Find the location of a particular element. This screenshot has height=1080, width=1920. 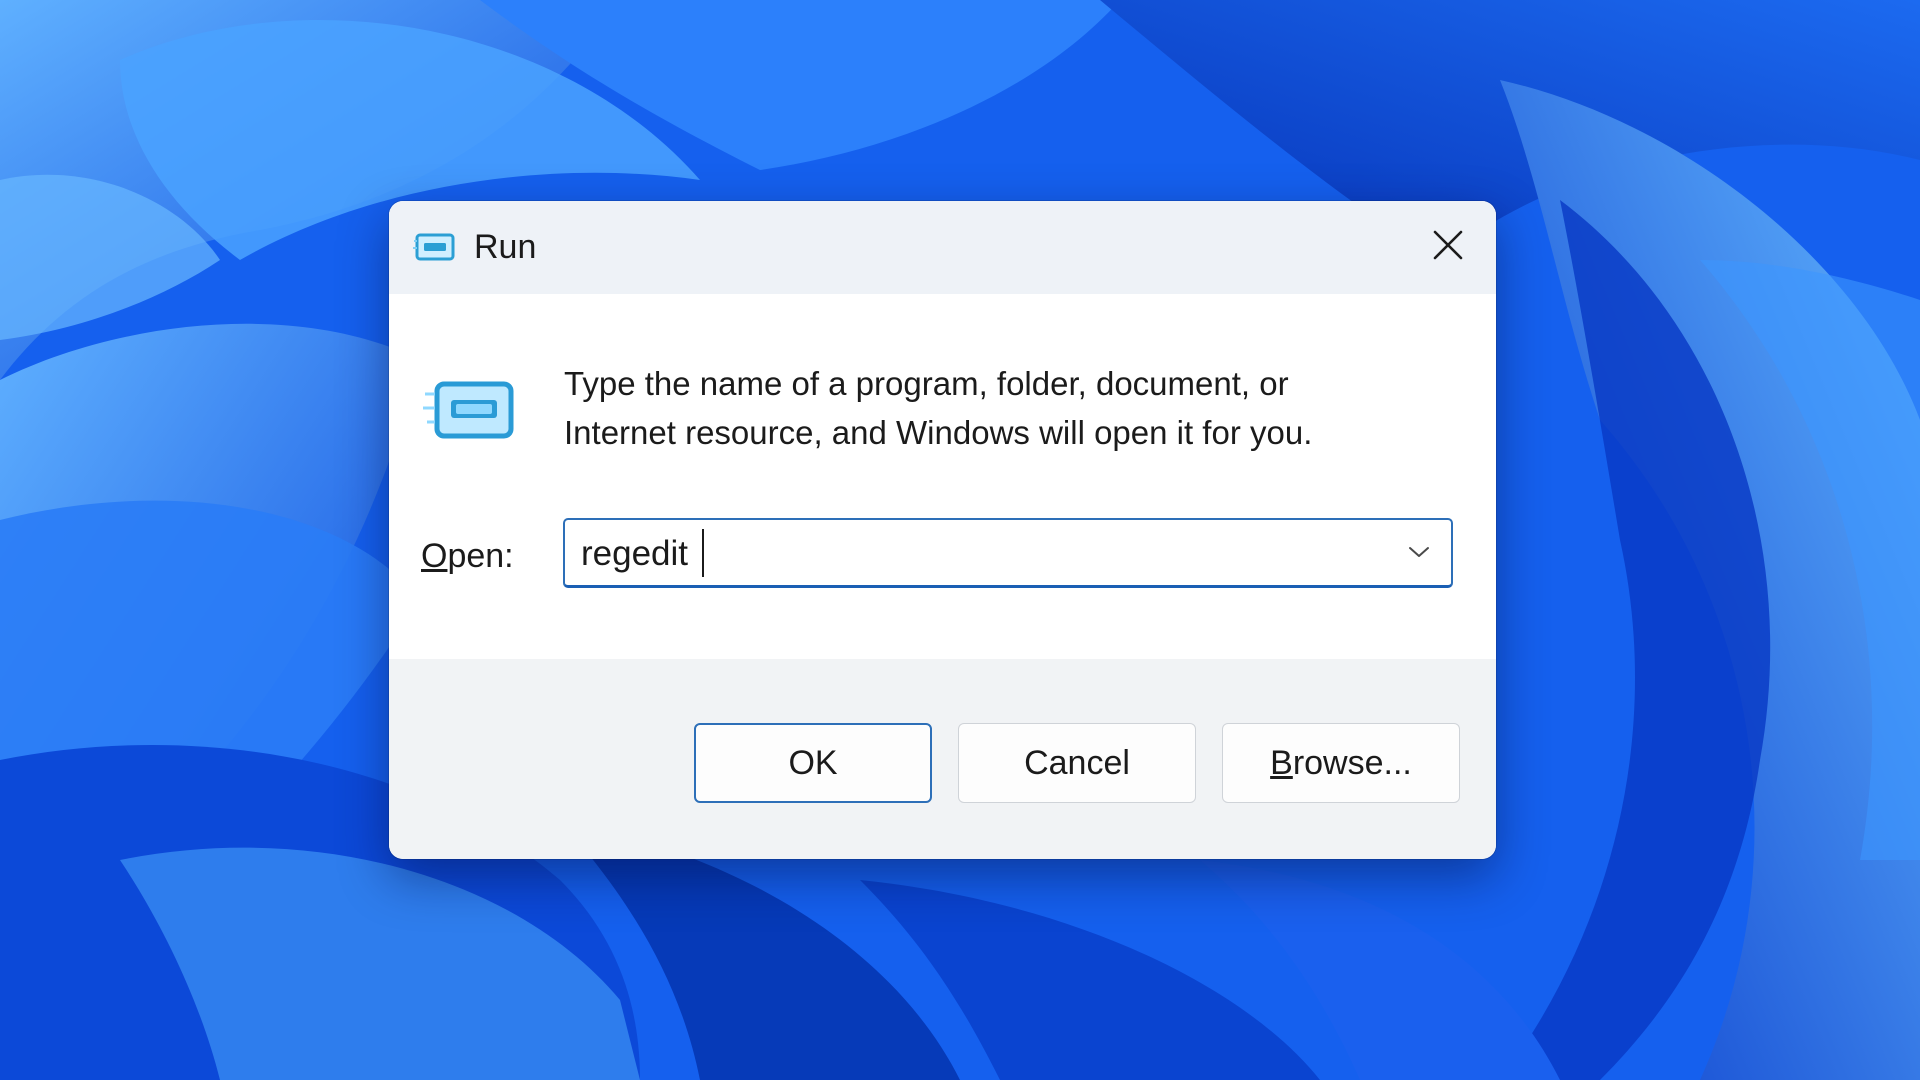

dialog-title: Run is located at coordinates (505, 247).